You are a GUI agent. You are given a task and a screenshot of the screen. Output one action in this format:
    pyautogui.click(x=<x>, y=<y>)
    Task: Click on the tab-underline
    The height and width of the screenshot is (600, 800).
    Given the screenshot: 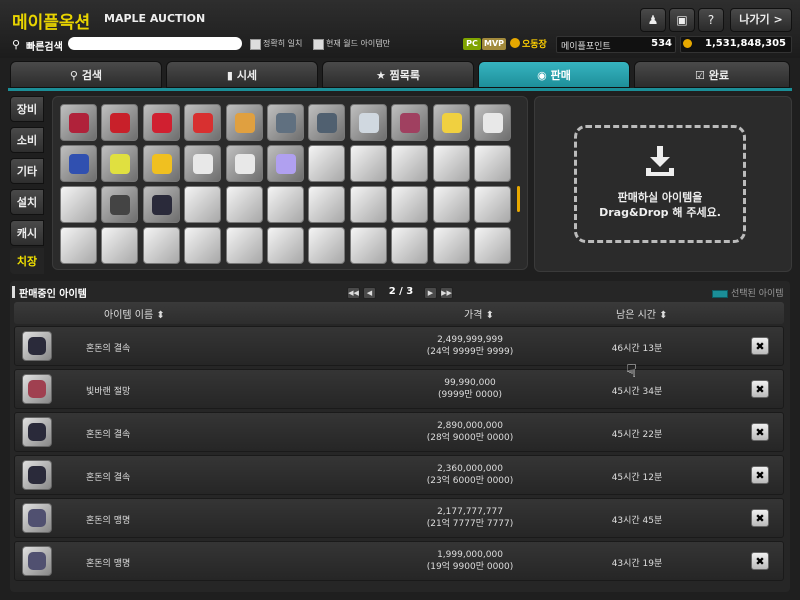 What is the action you would take?
    pyautogui.click(x=400, y=89)
    